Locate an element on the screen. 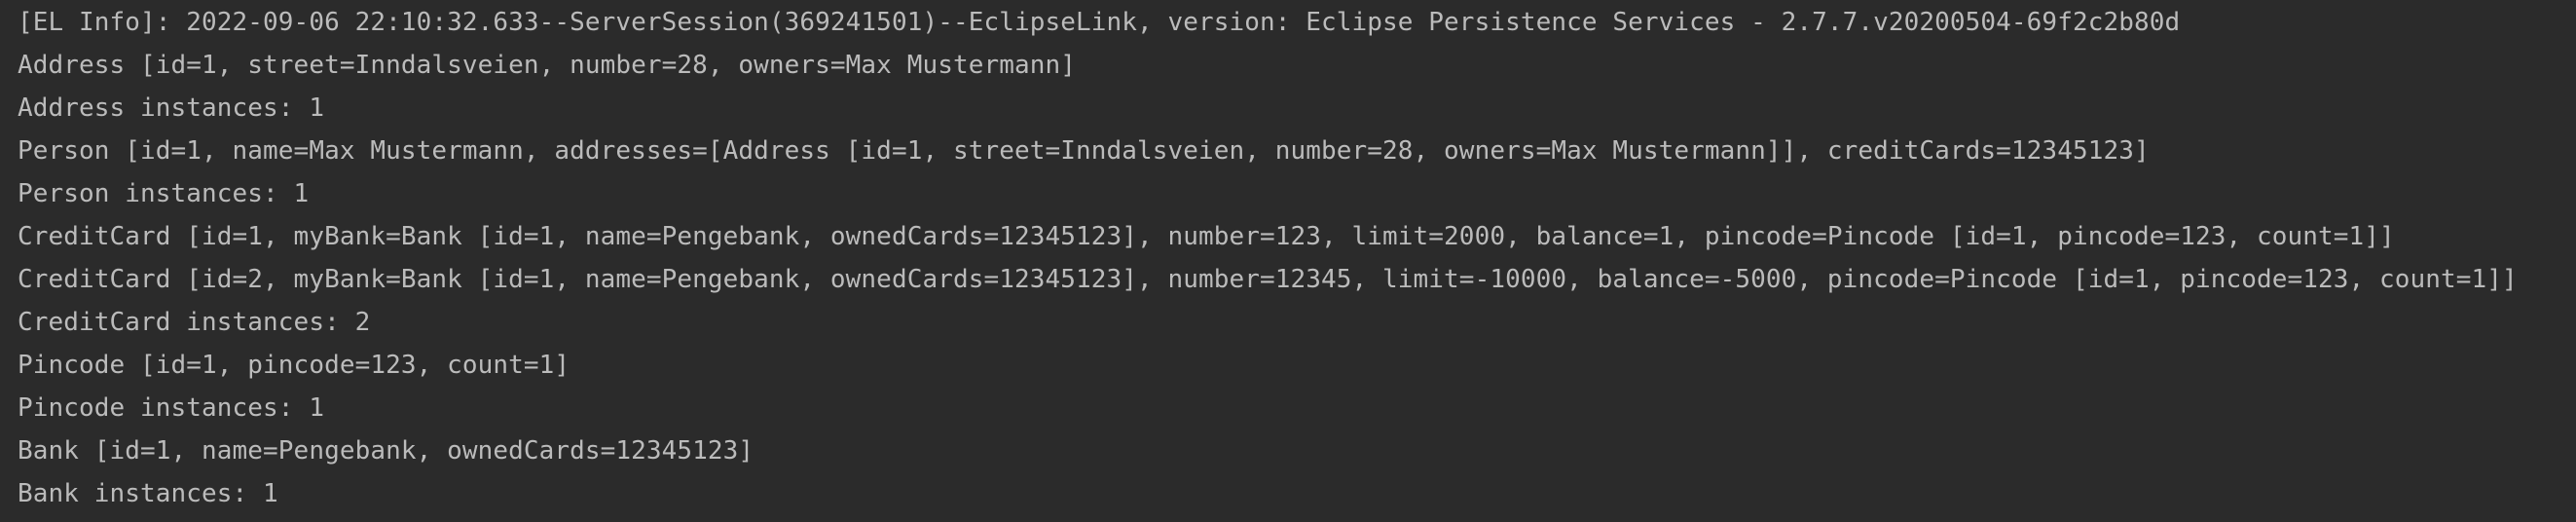 The width and height of the screenshot is (2576, 522). console-line-bank-count: Bank instances: 1 is located at coordinates (148, 493).